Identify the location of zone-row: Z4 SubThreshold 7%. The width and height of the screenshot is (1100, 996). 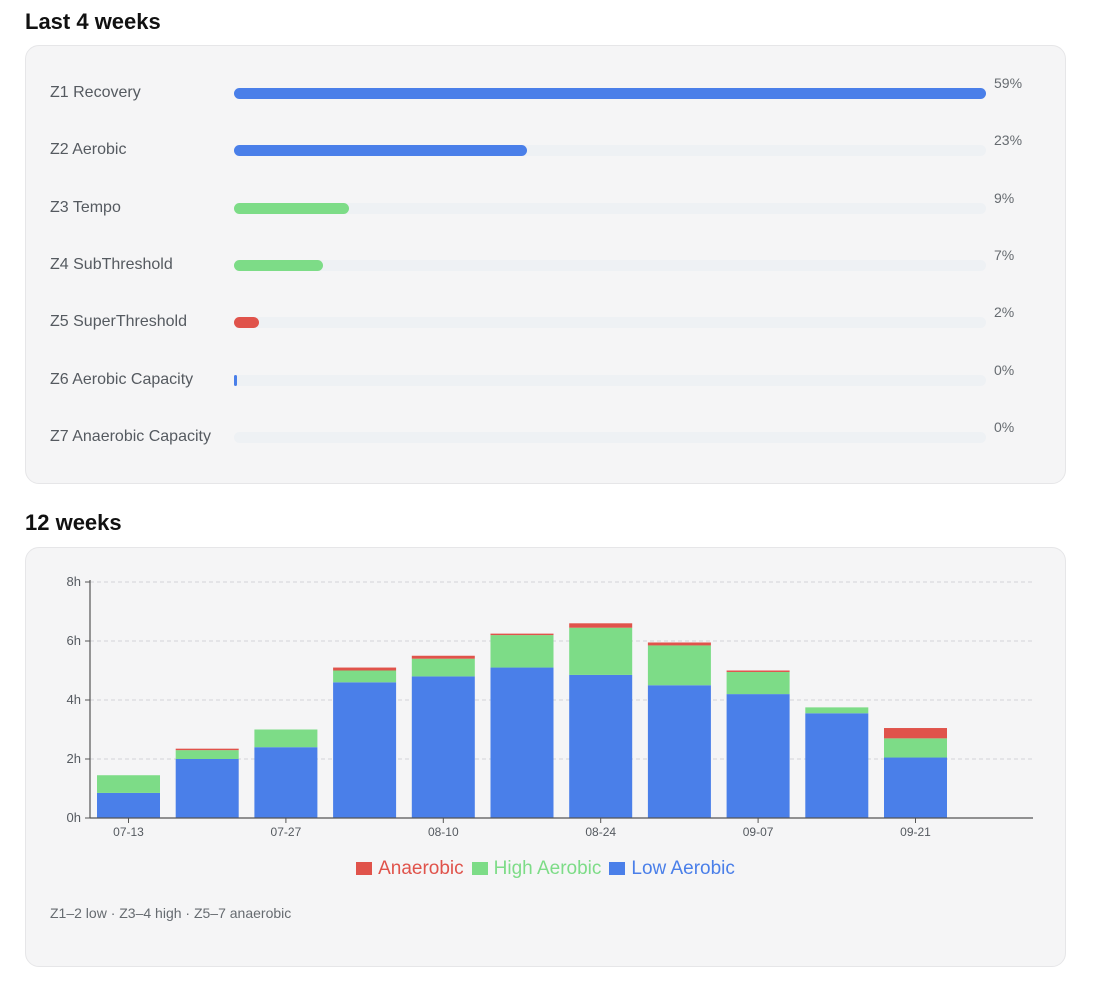
(545, 266).